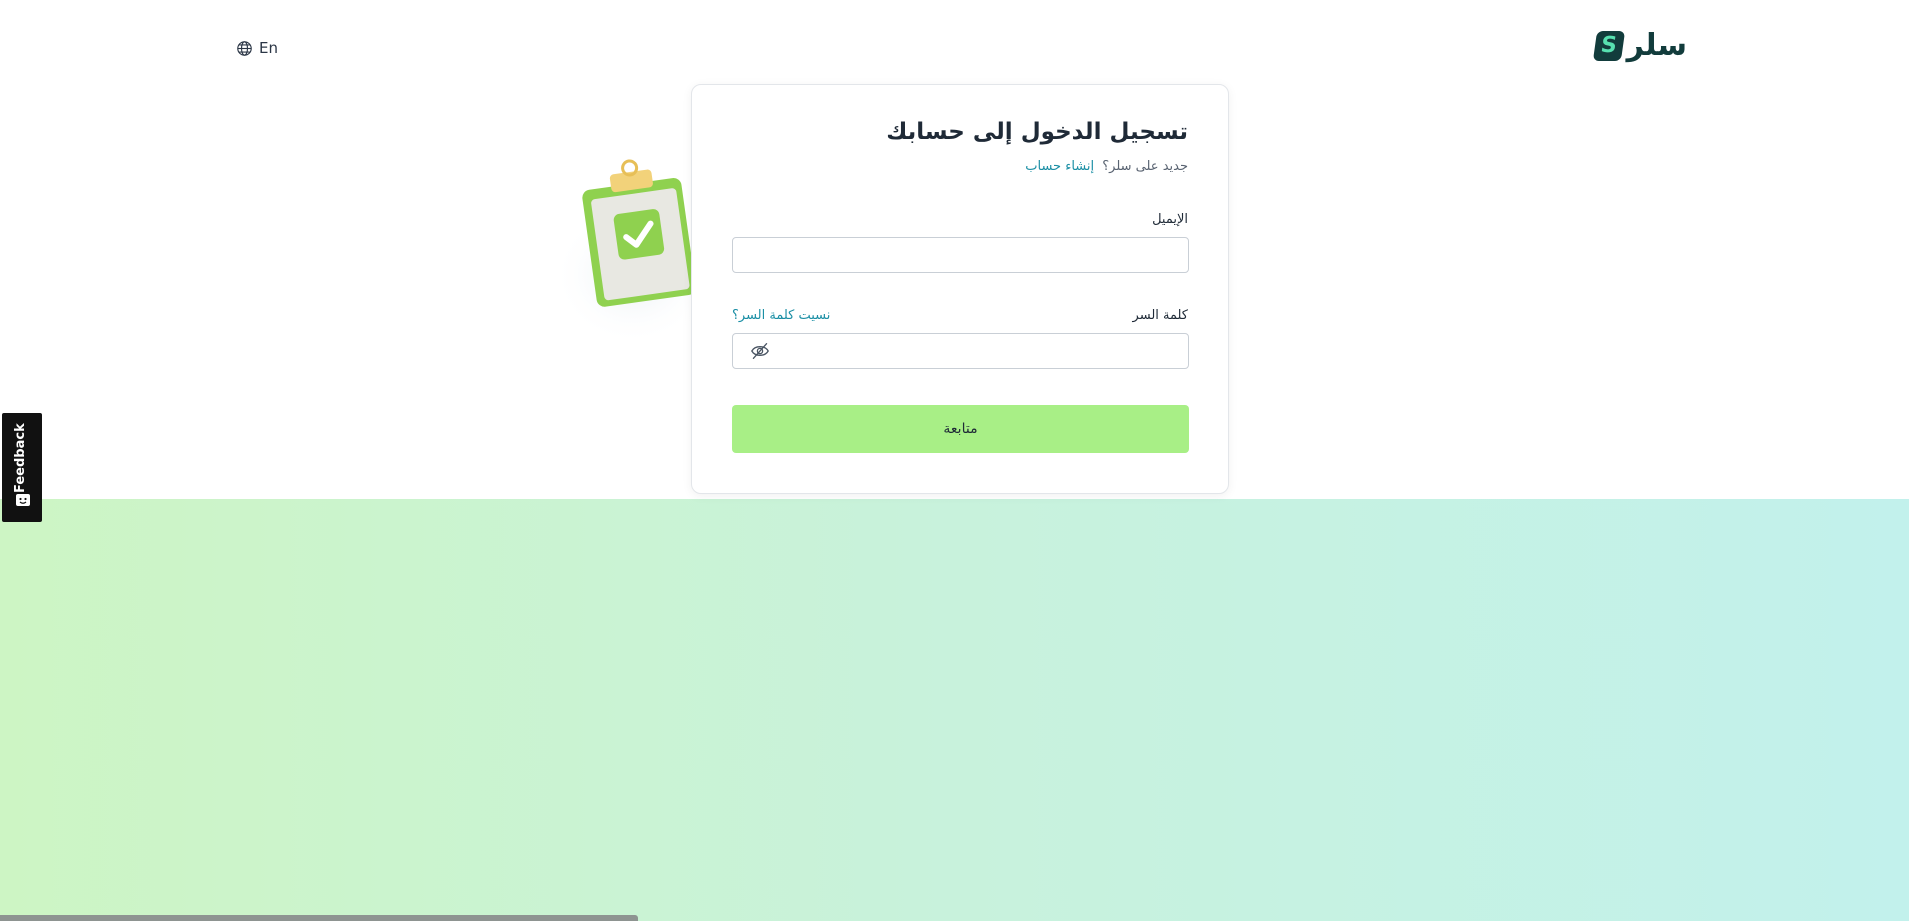 This screenshot has height=921, width=1909. Describe the element at coordinates (1656, 45) in the screenshot. I see `logo-text: سلر` at that location.